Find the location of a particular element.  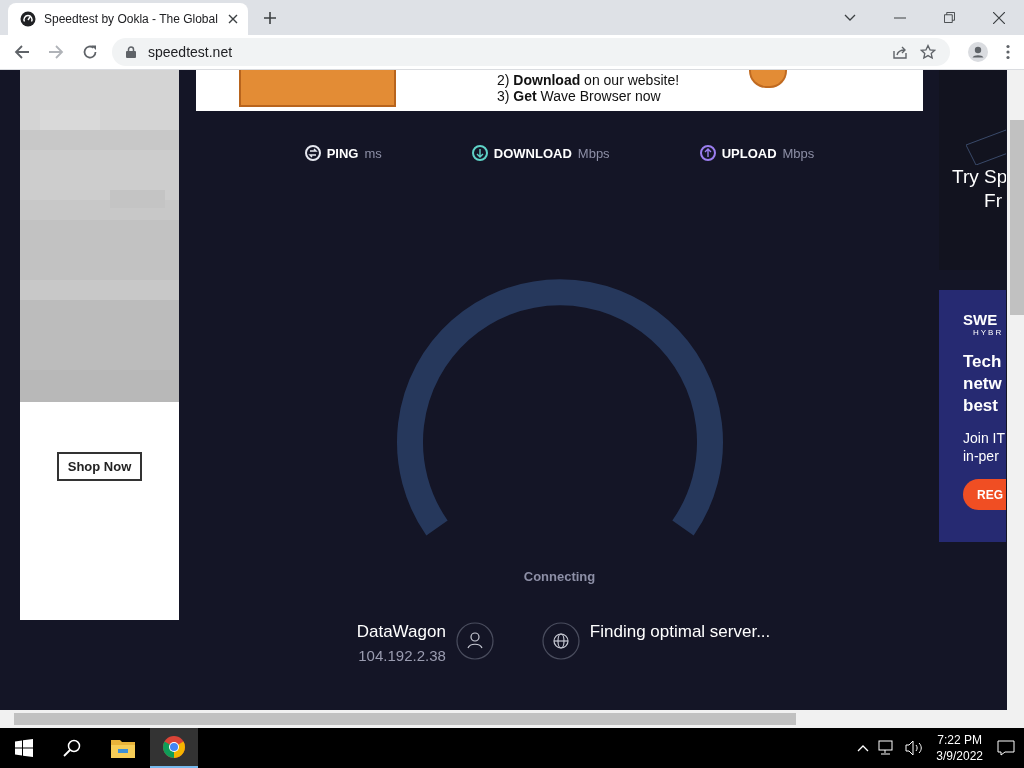

ad-headline: netw is located at coordinates (983, 384).